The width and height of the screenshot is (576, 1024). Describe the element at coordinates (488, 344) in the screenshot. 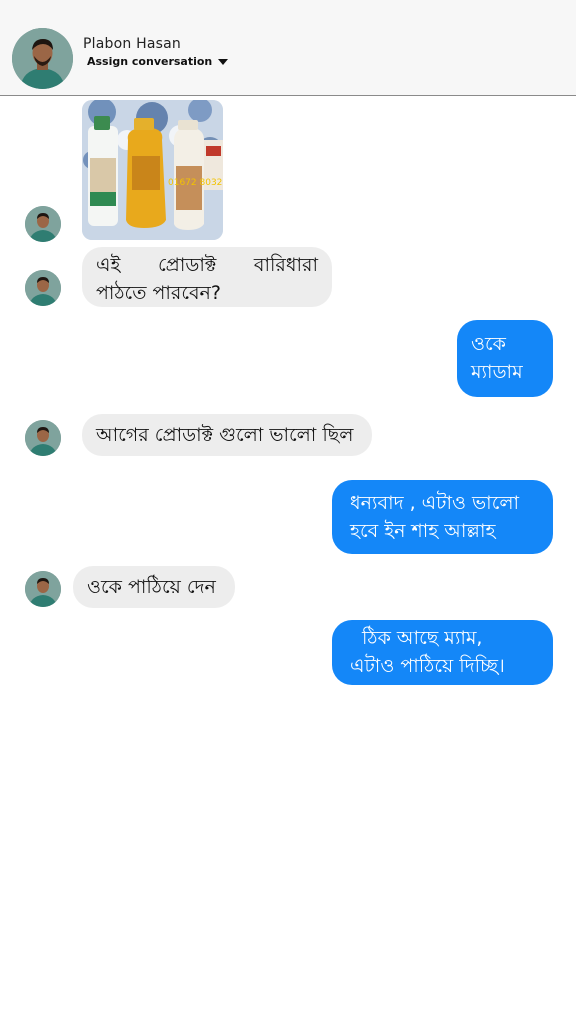

I see `message-text-line: ওকে` at that location.